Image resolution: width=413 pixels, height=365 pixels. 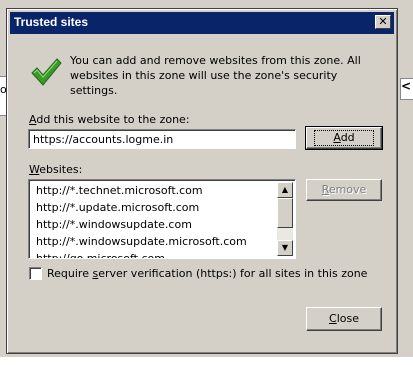 What do you see at coordinates (285, 213) in the screenshot?
I see `scroll-thumb` at bounding box center [285, 213].